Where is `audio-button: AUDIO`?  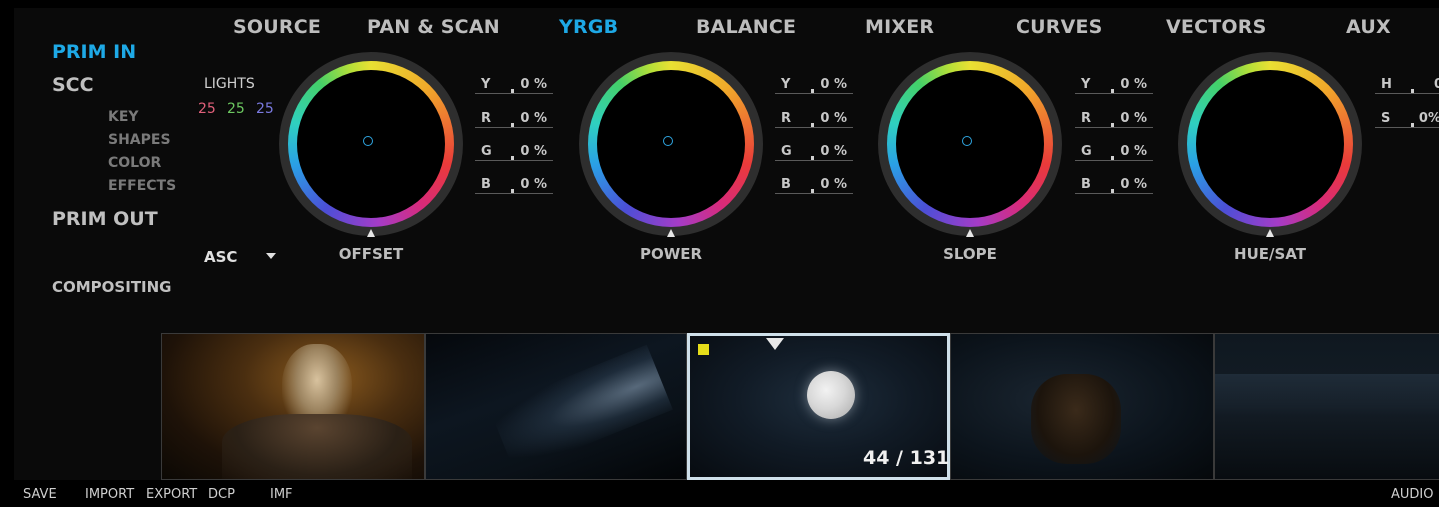
audio-button: AUDIO is located at coordinates (1412, 494).